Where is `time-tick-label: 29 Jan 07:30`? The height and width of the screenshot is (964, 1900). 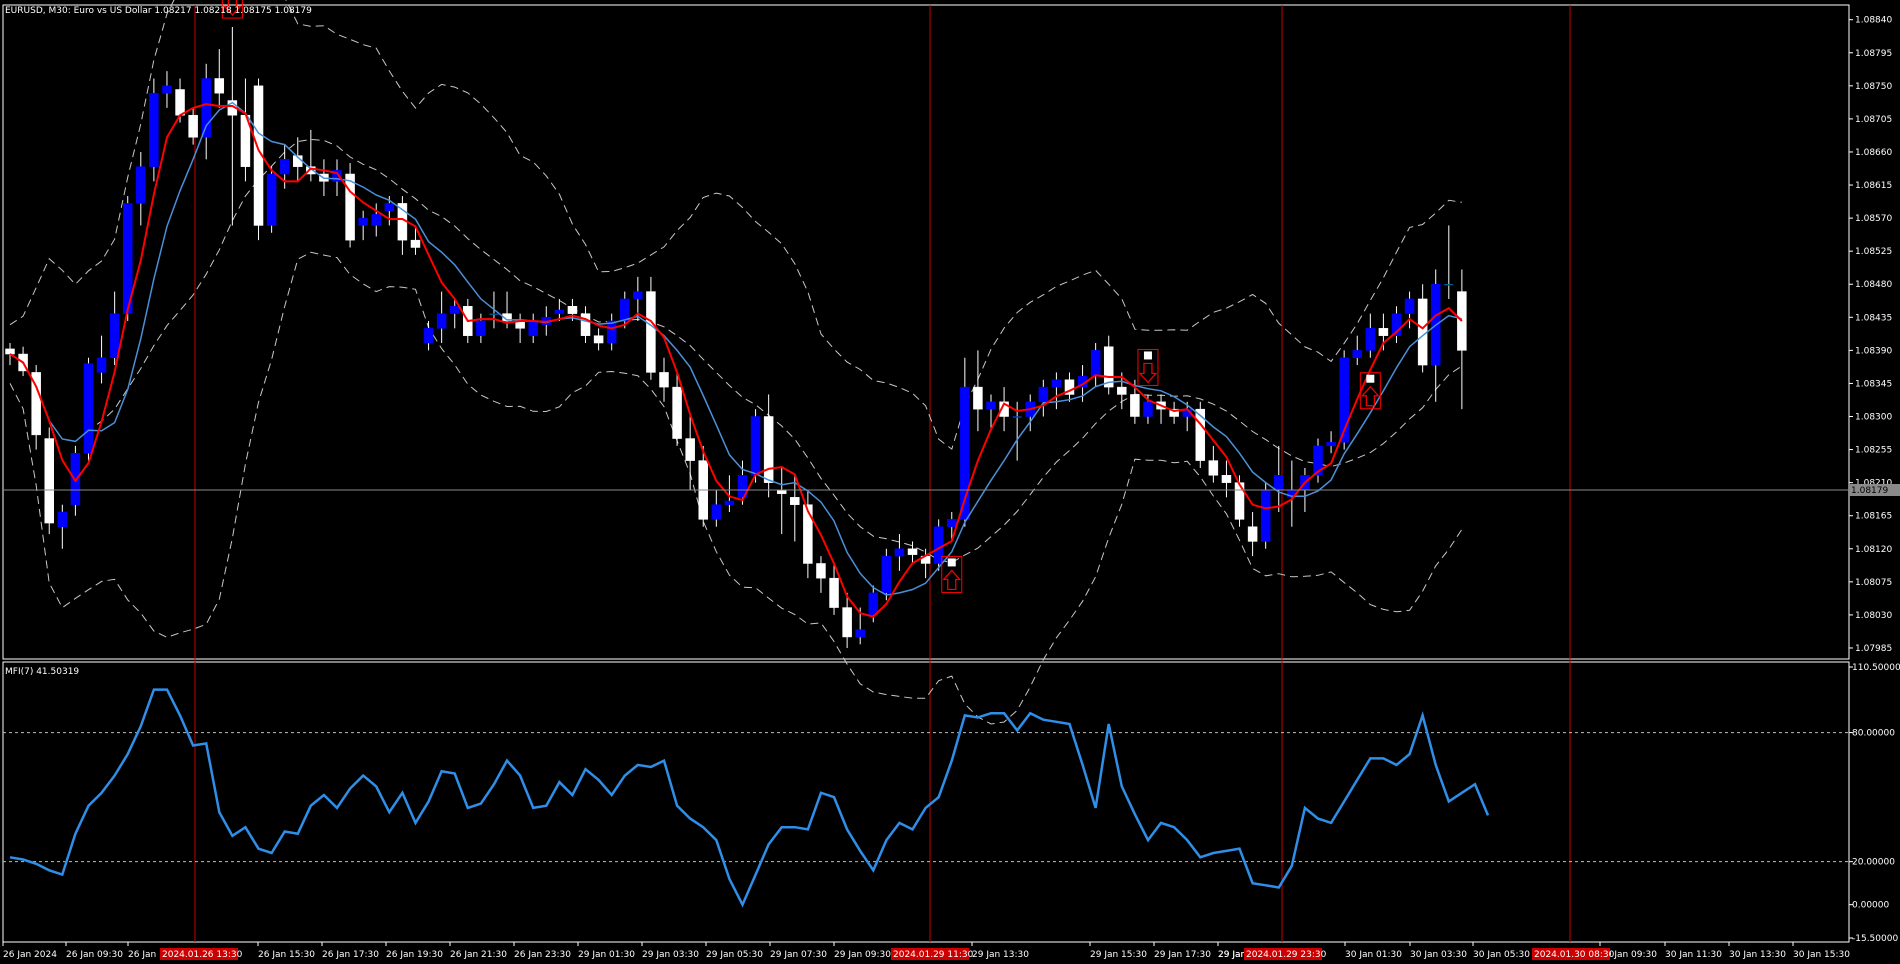 time-tick-label: 29 Jan 07:30 is located at coordinates (798, 955).